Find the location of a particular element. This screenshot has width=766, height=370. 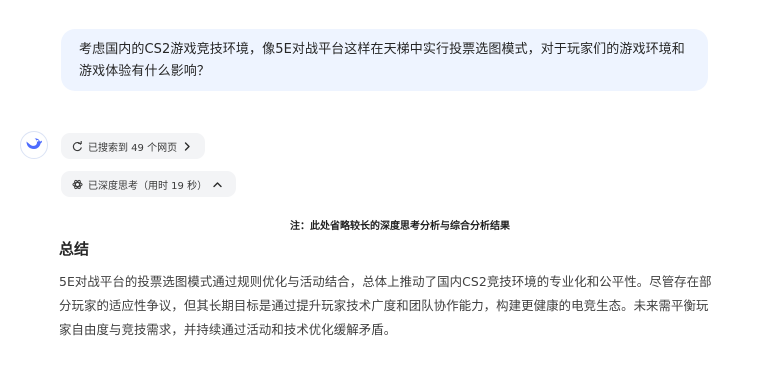

whale-logo-icon is located at coordinates (34, 145).